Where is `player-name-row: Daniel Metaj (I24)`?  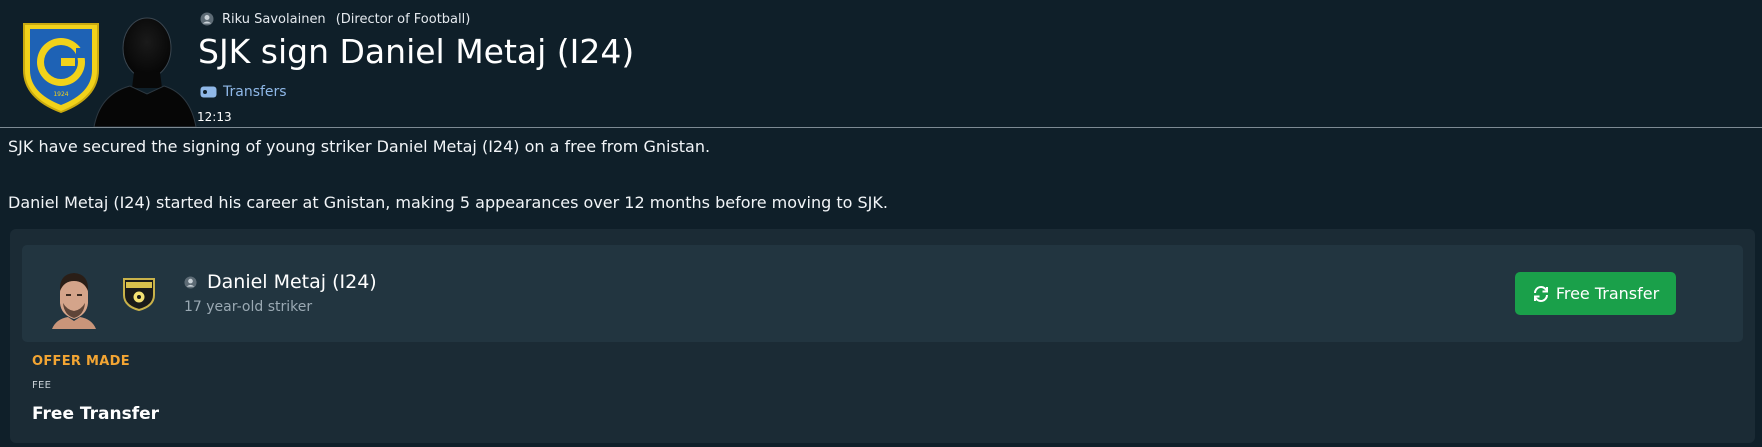
player-name-row: Daniel Metaj (I24) is located at coordinates (280, 282).